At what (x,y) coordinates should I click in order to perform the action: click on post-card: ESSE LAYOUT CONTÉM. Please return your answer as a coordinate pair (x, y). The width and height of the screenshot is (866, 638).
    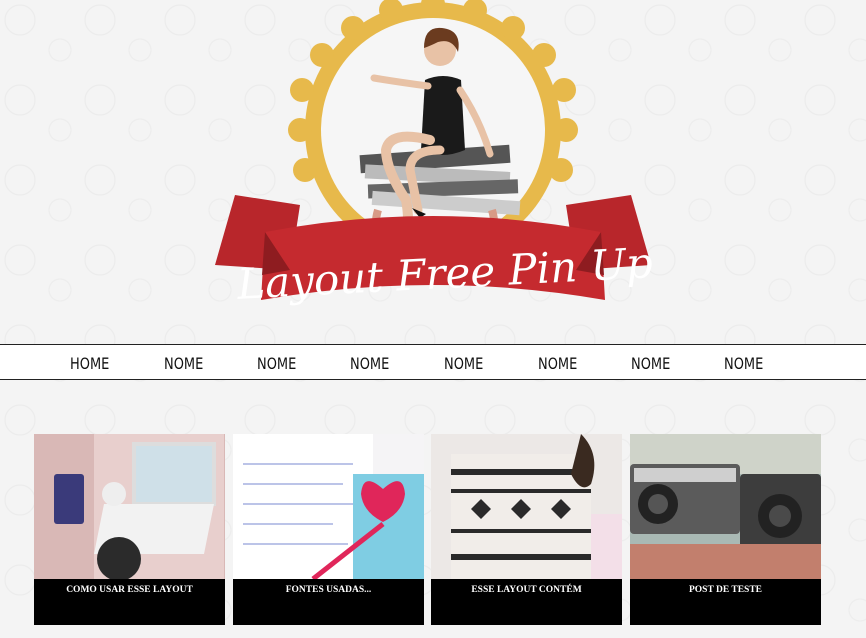
    Looking at the image, I should click on (526, 529).